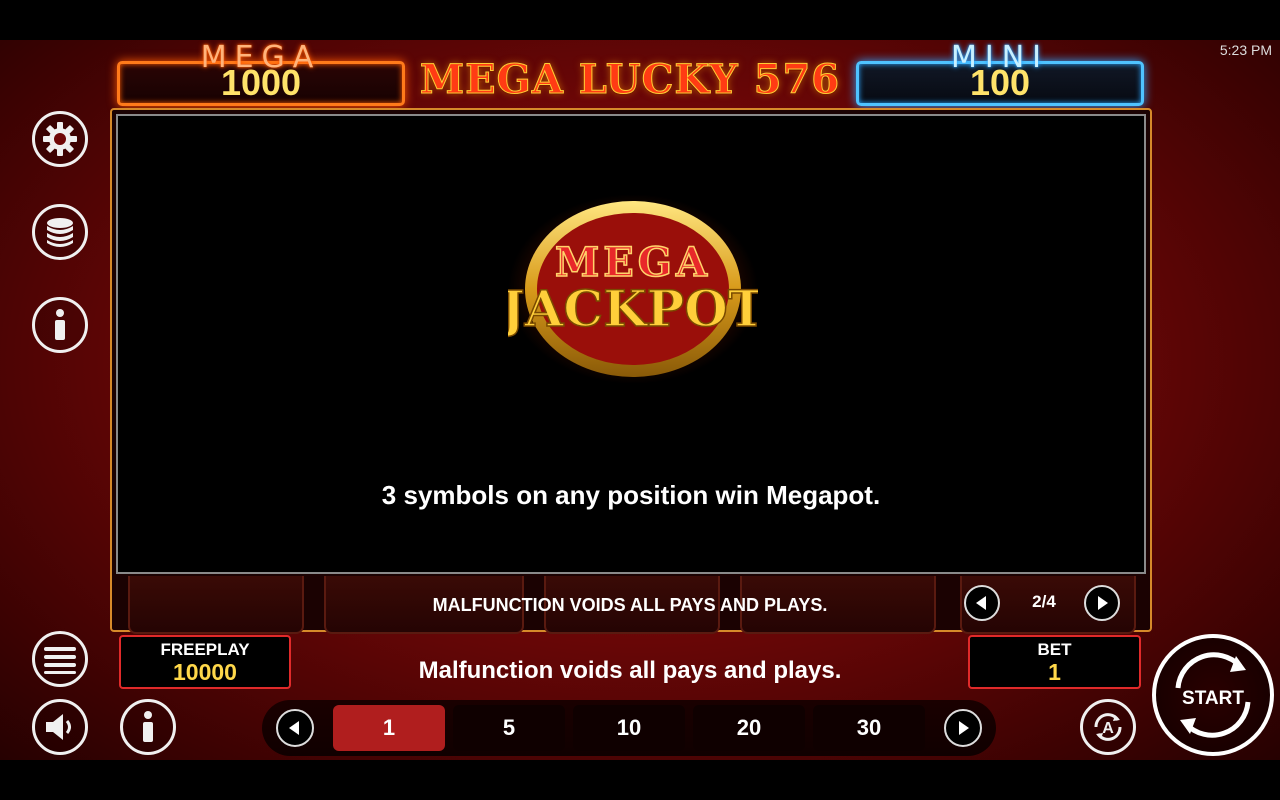  I want to click on bank-button, so click(60, 232).